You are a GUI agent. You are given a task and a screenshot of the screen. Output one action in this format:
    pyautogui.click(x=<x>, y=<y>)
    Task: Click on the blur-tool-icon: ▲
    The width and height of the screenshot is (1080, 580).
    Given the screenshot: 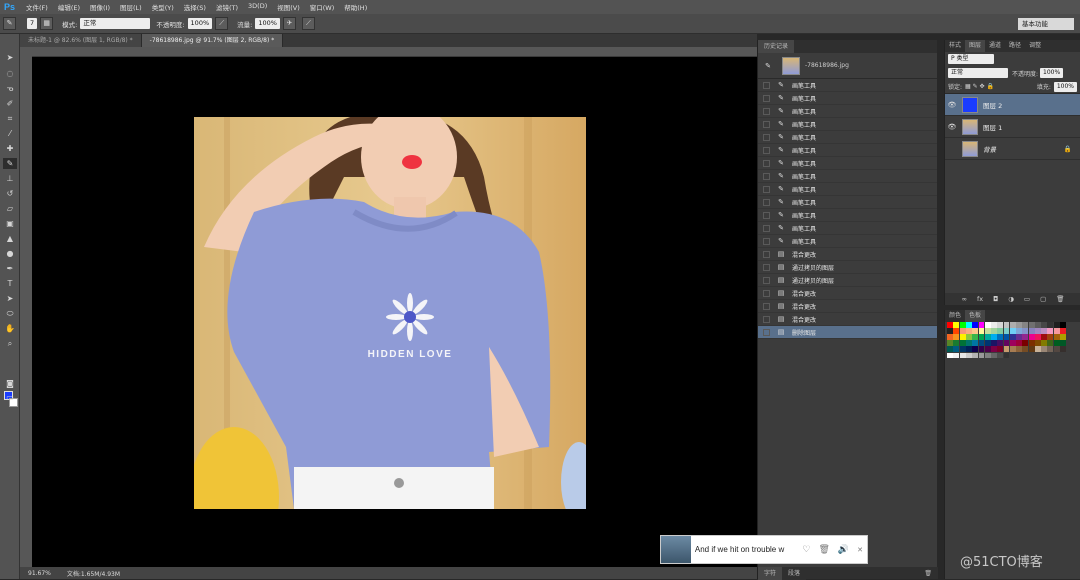 What is the action you would take?
    pyautogui.click(x=10, y=238)
    